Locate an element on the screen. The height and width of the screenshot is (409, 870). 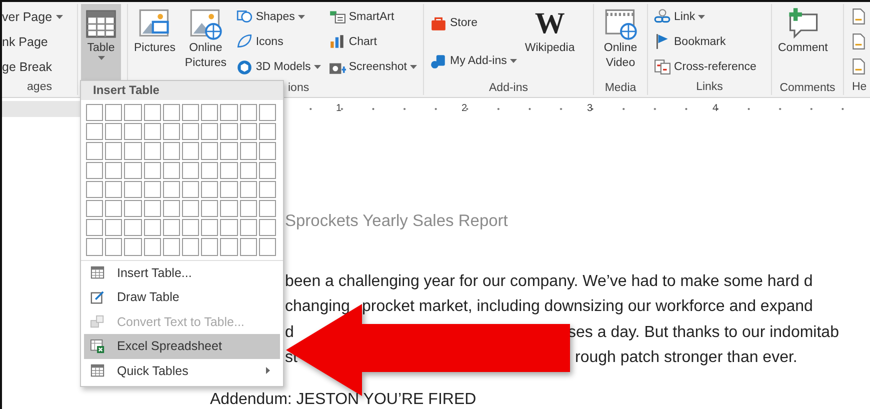
ribbon-button: Icons is located at coordinates (278, 42).